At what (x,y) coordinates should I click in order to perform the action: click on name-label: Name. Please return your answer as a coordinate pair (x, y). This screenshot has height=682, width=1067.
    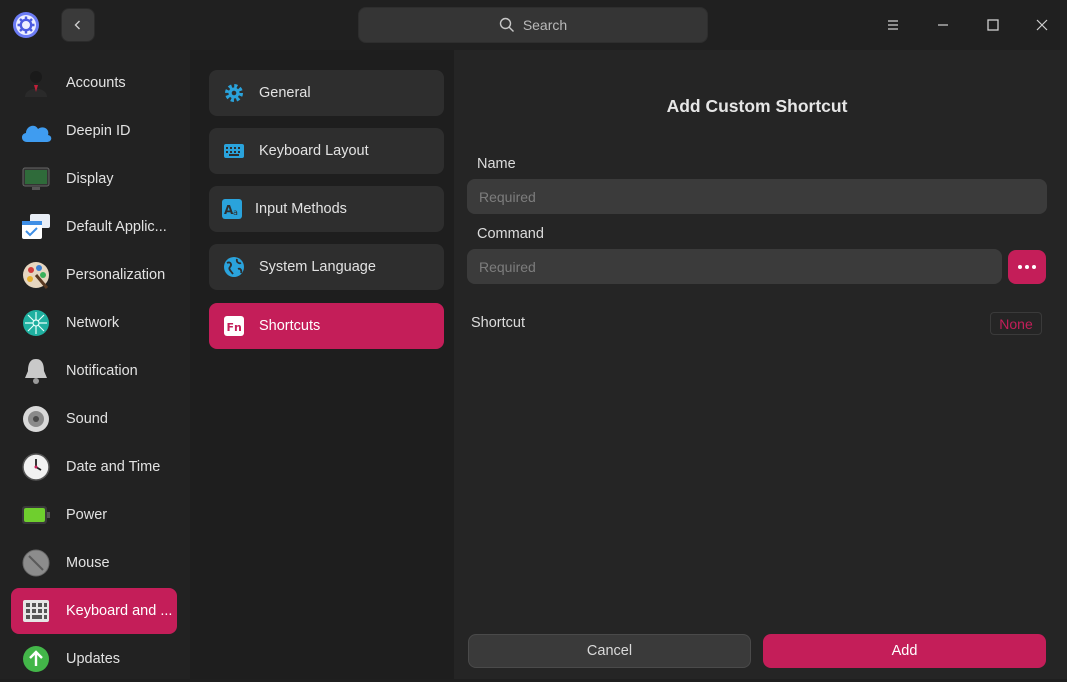
    Looking at the image, I should click on (496, 164).